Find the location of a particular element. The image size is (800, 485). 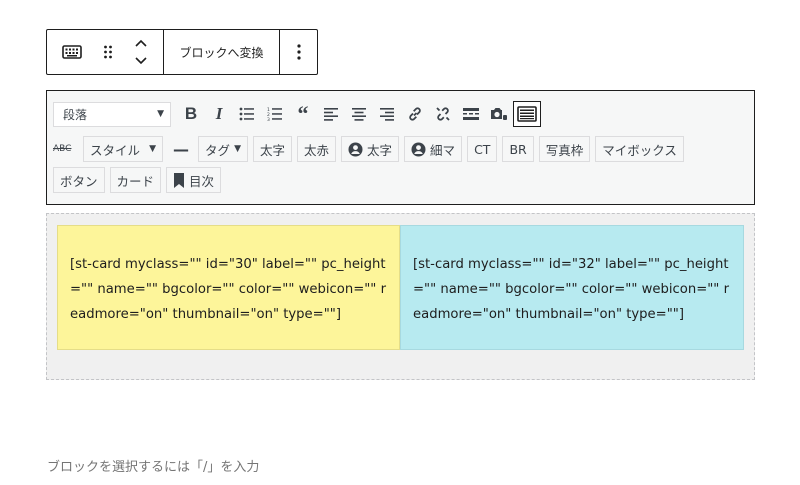

style-dropdown-label: スタイル is located at coordinates (115, 150).